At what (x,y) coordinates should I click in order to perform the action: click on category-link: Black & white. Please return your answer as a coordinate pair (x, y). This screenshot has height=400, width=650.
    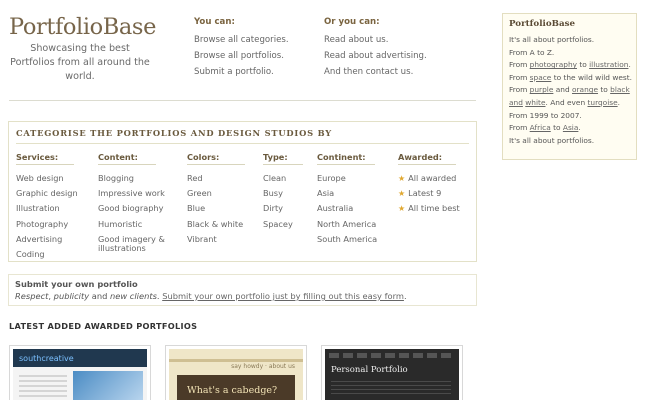
    Looking at the image, I should click on (216, 224).